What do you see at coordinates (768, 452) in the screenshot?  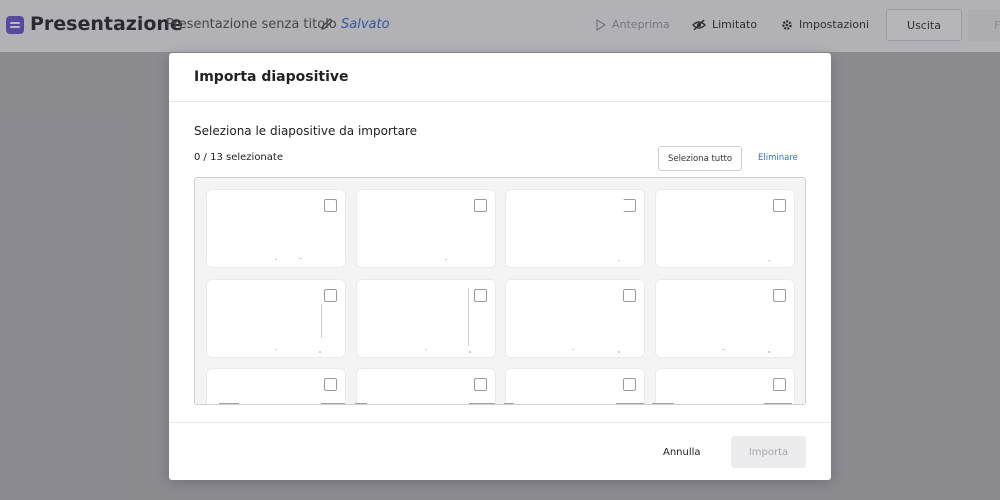 I see `import-button: Importa` at bounding box center [768, 452].